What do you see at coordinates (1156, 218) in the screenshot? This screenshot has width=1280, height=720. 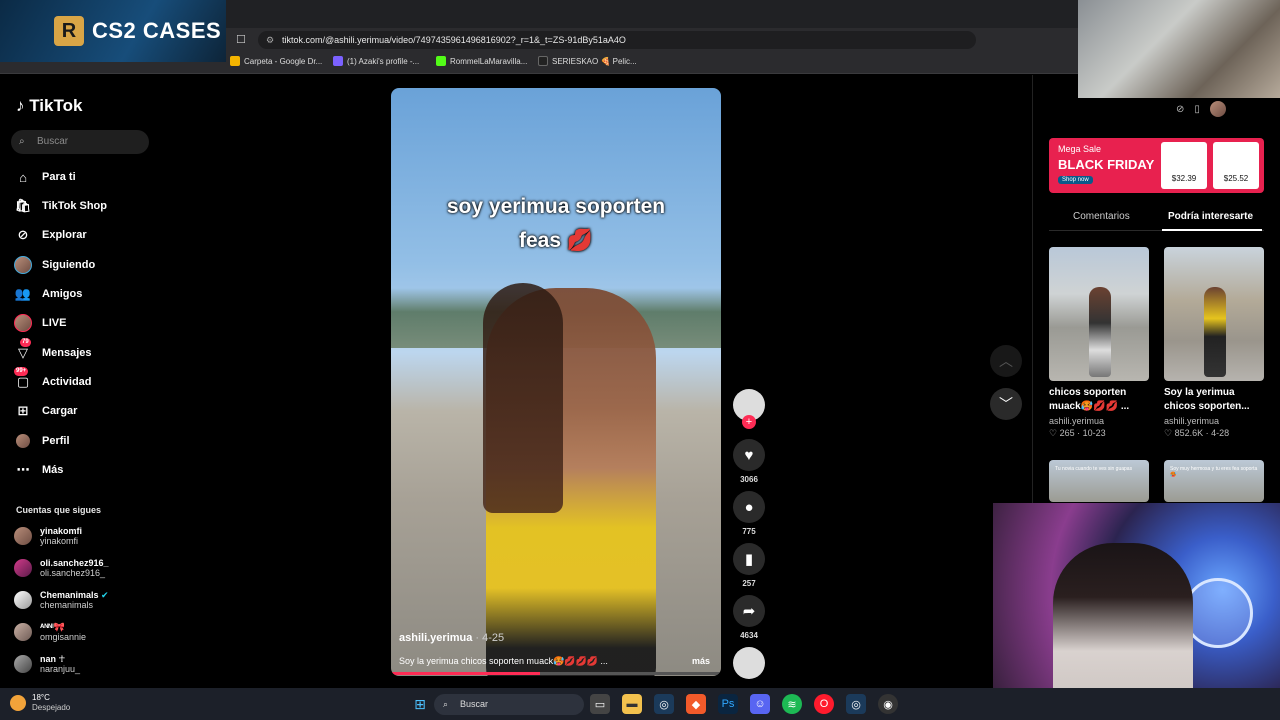 I see `right-panel-tabs: Comentarios Podría interesarte` at bounding box center [1156, 218].